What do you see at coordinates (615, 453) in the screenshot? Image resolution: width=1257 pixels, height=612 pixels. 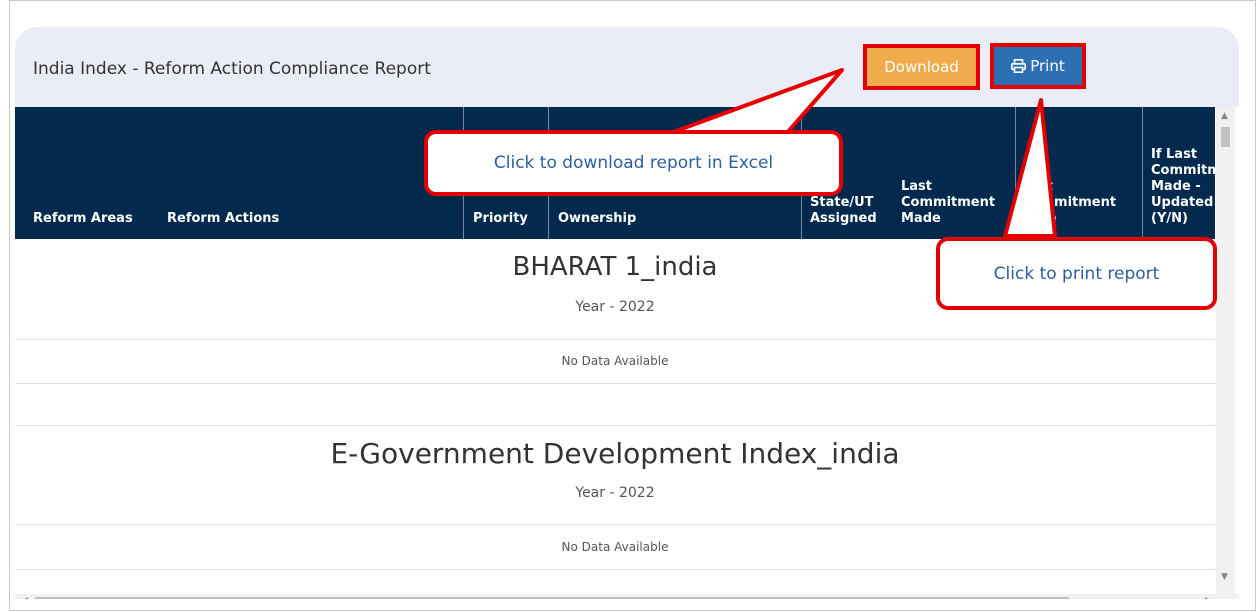 I see `group-title: E-Government Development Index_india` at bounding box center [615, 453].